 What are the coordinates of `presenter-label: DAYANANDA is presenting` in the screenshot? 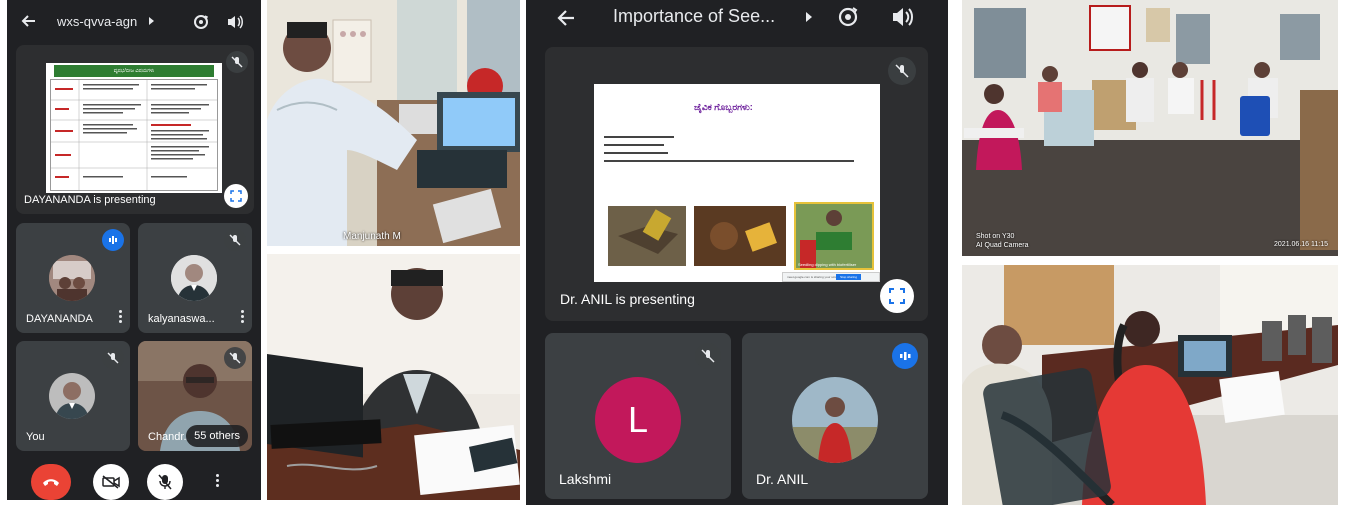 It's located at (90, 200).